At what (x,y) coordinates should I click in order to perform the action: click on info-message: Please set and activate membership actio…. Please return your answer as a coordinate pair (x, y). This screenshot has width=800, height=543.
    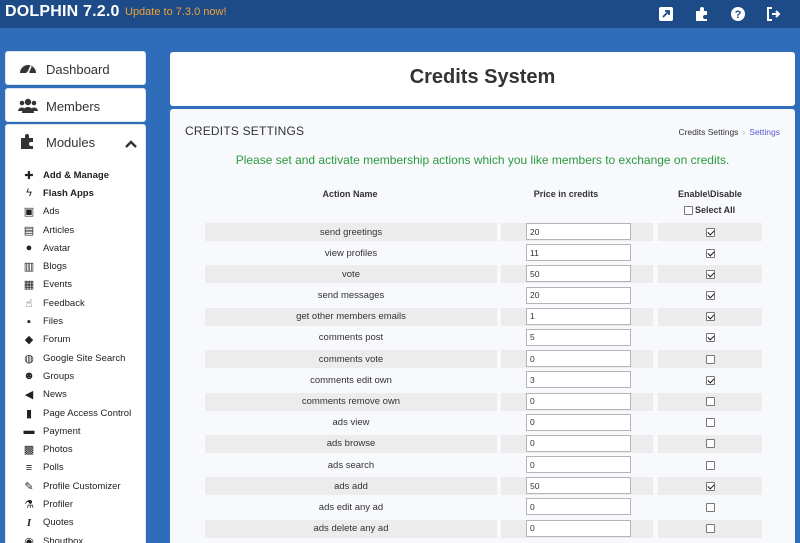
    Looking at the image, I should click on (482, 160).